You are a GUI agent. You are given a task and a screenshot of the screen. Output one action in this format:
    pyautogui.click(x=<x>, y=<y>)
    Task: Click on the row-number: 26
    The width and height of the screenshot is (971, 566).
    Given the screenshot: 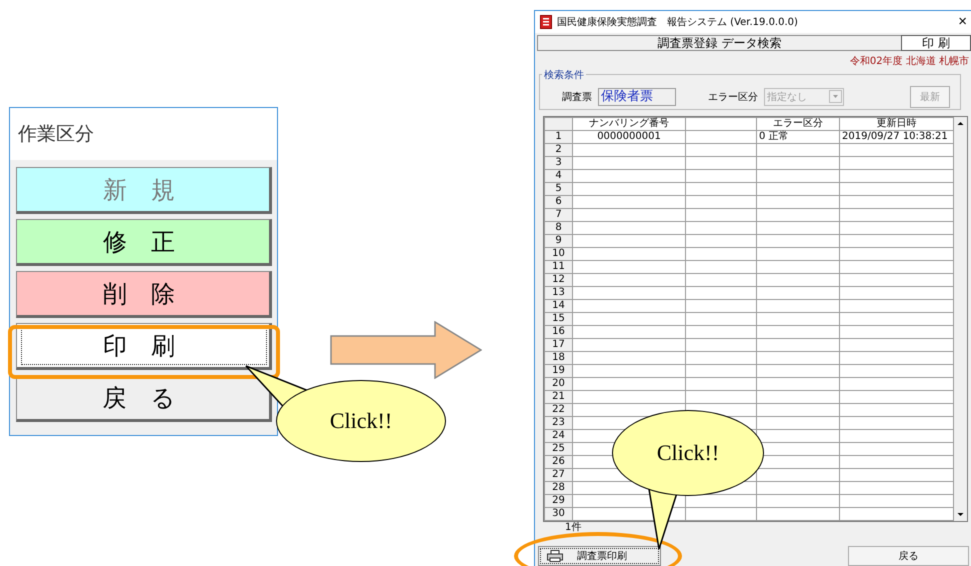 What is the action you would take?
    pyautogui.click(x=558, y=462)
    